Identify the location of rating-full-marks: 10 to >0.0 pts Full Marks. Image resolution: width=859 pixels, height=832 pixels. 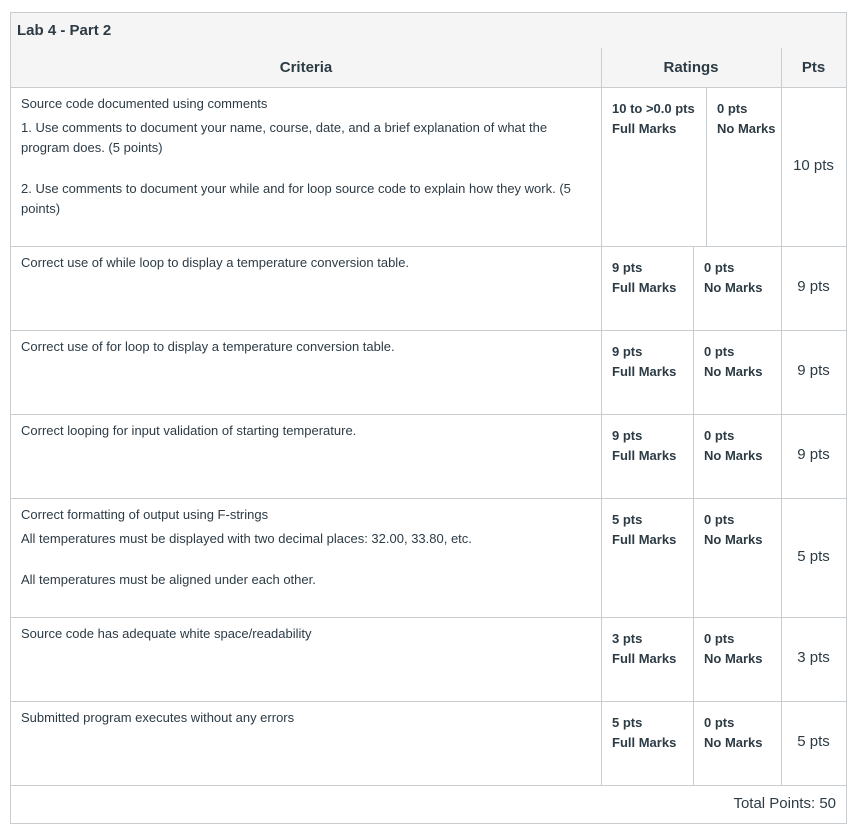
(653, 119).